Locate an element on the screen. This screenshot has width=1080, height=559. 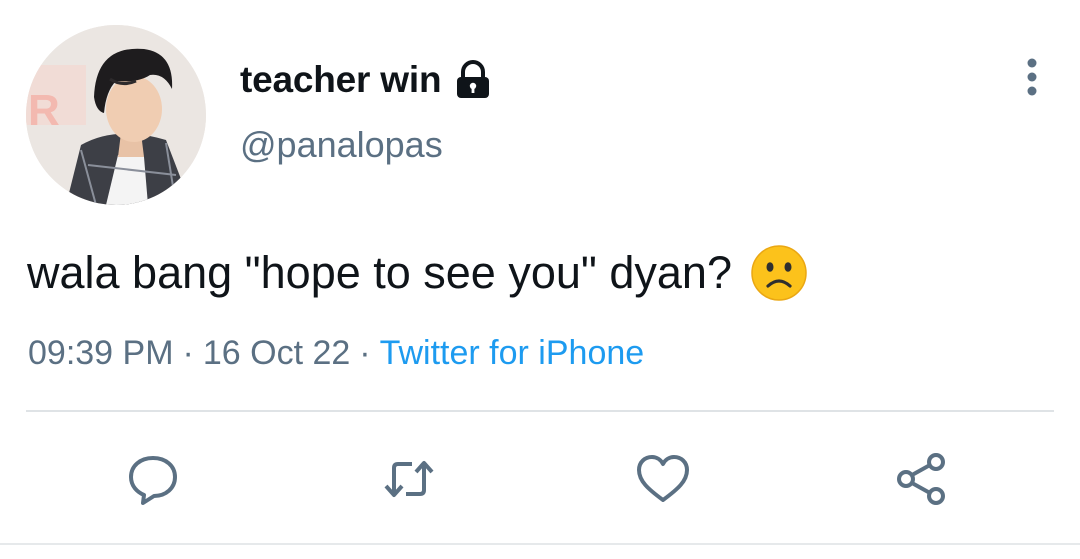
tweet-time: 09:39 PM is located at coordinates (101, 353).